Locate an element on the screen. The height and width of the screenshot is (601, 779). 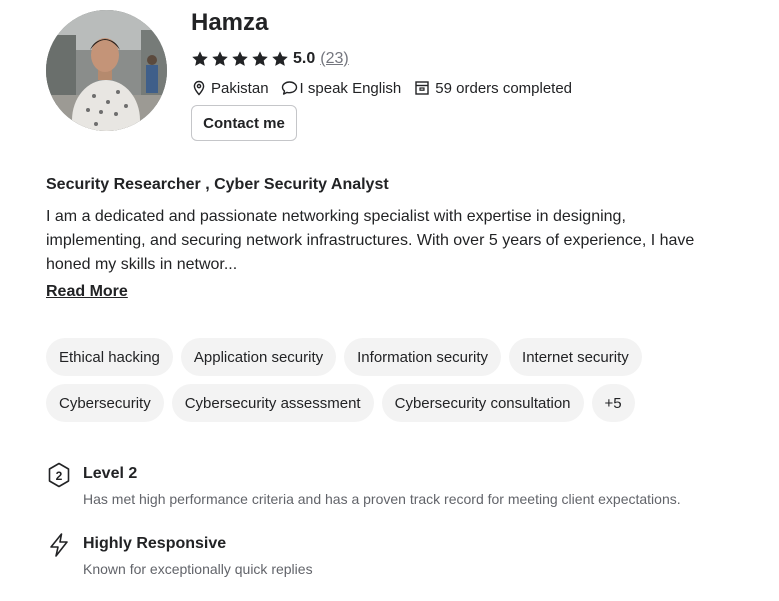
skill-tag: Internet security is located at coordinates (575, 357).